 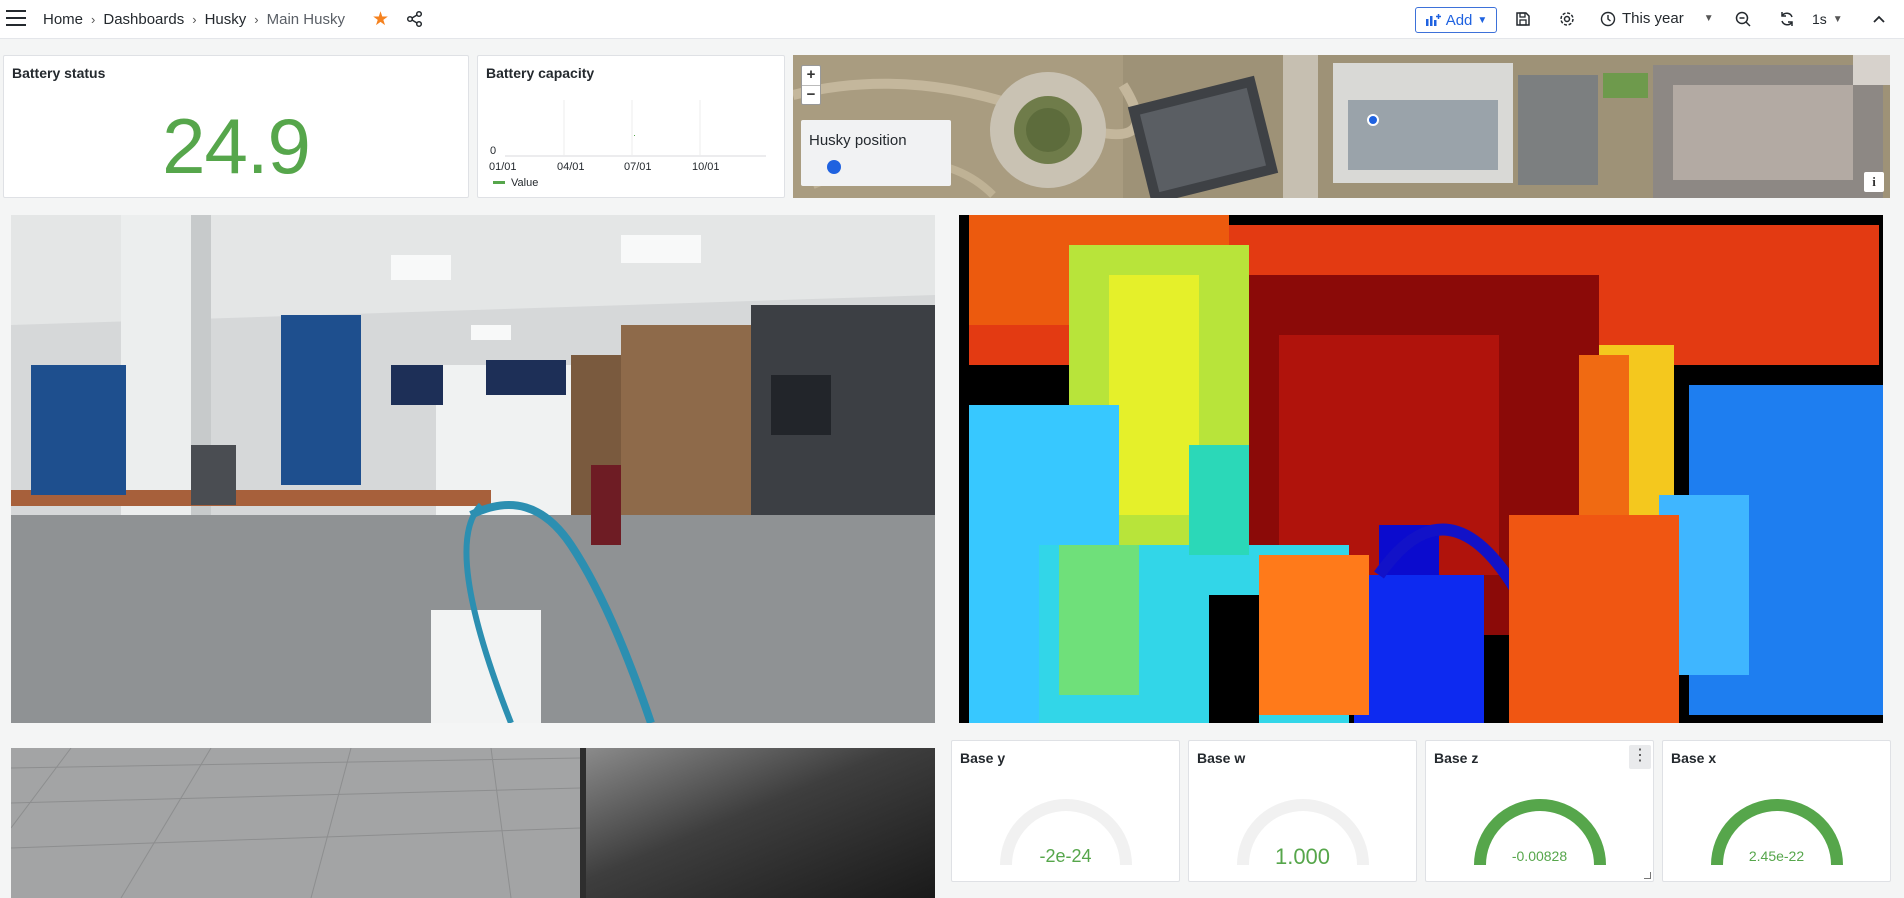 I want to click on base-z-gauge-panel: Base z ⋮ -0.00828, so click(x=1539, y=811).